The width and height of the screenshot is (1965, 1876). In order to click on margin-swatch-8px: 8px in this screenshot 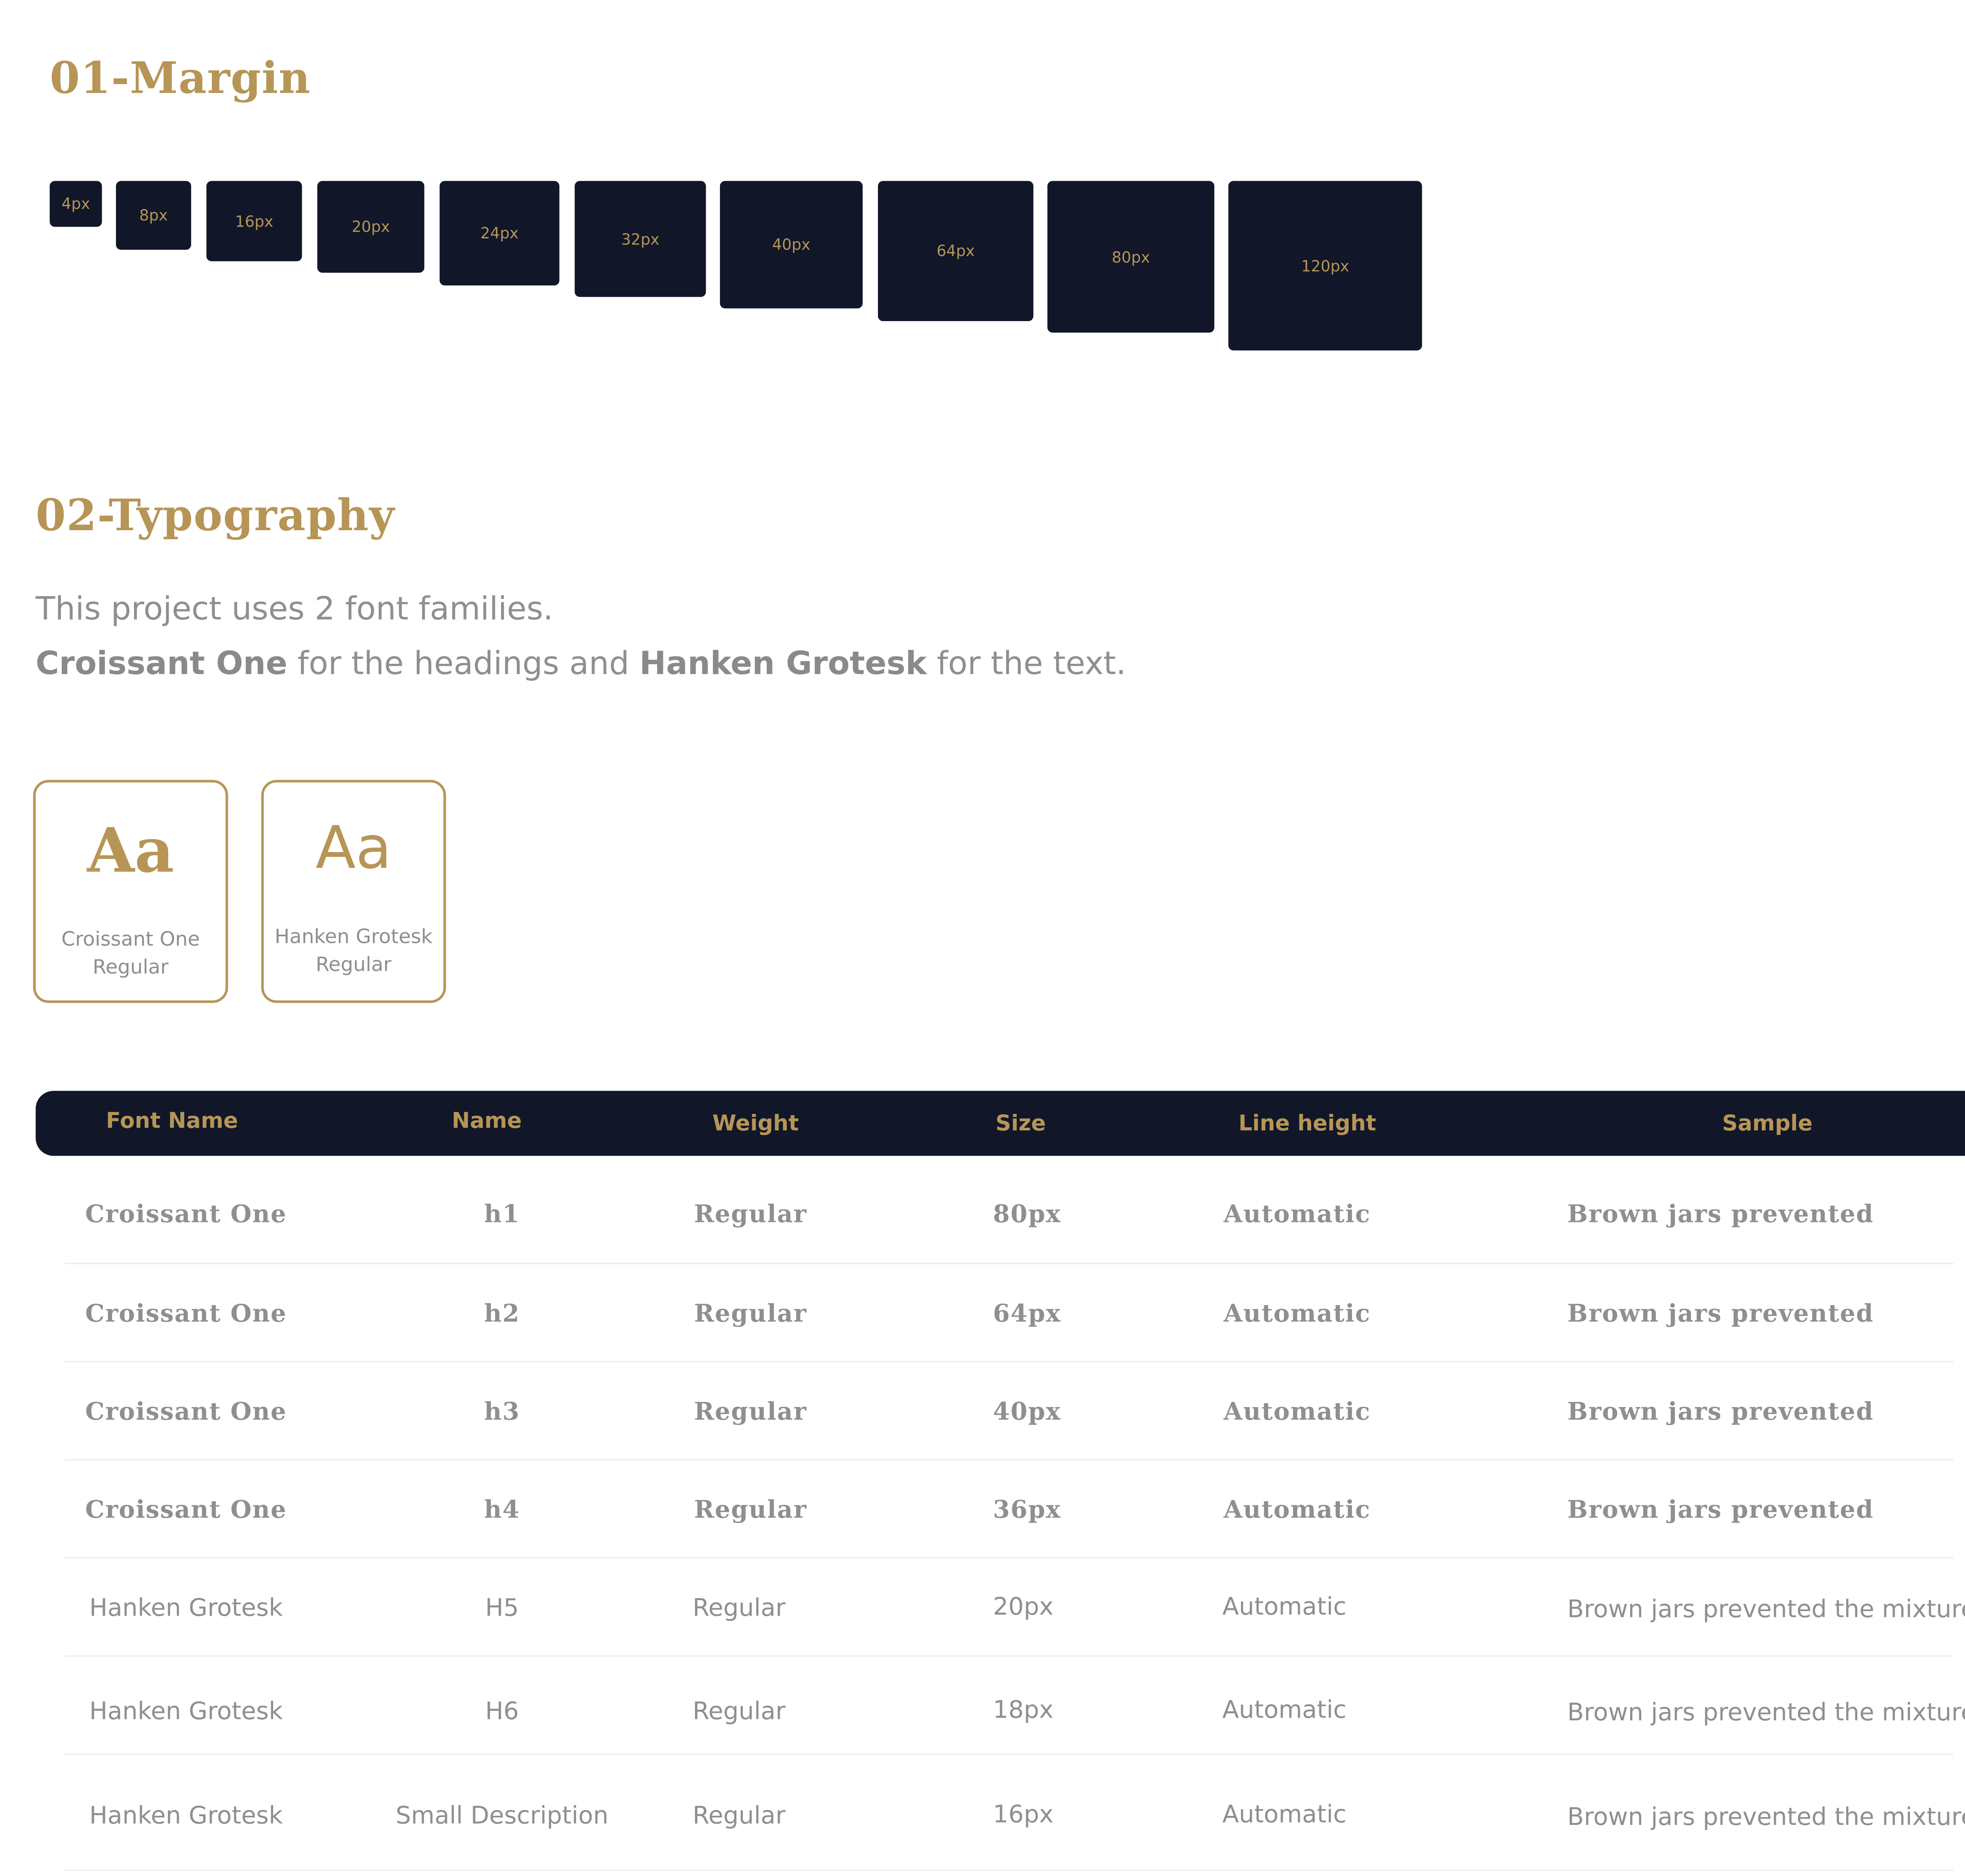, I will do `click(153, 215)`.